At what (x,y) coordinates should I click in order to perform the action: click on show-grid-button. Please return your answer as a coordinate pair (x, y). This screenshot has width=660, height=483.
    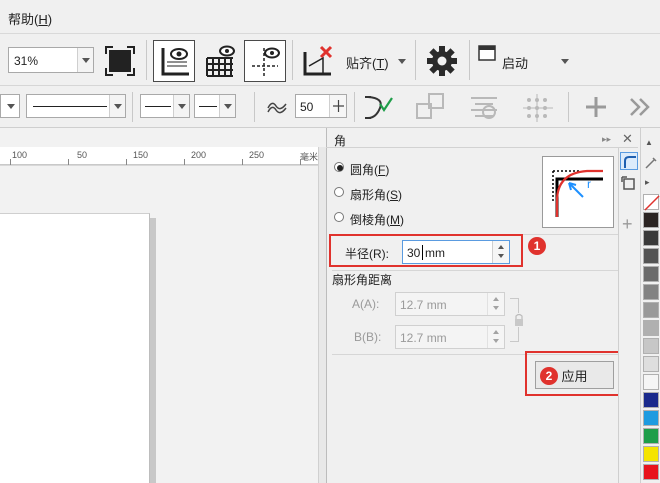
    Looking at the image, I should click on (220, 61).